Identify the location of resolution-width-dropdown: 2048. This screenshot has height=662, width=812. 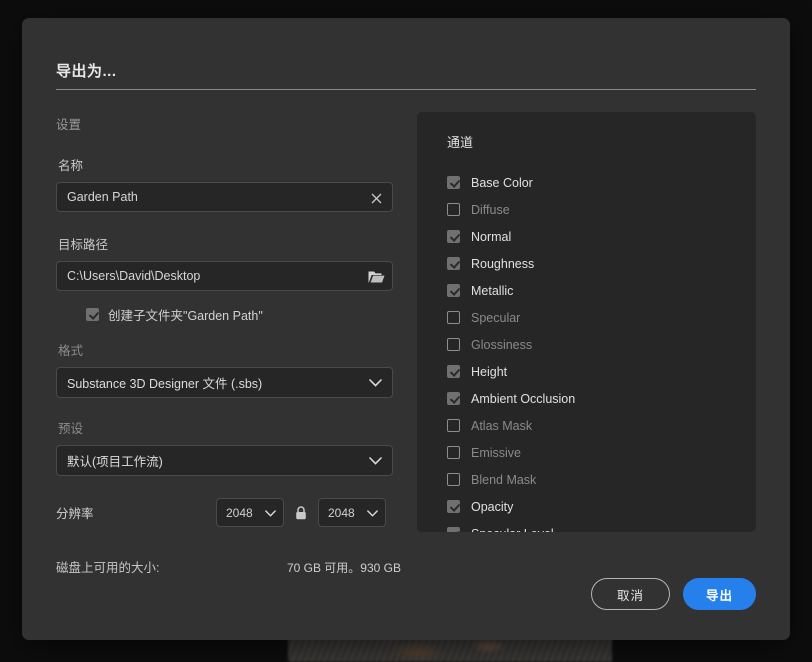
(250, 512).